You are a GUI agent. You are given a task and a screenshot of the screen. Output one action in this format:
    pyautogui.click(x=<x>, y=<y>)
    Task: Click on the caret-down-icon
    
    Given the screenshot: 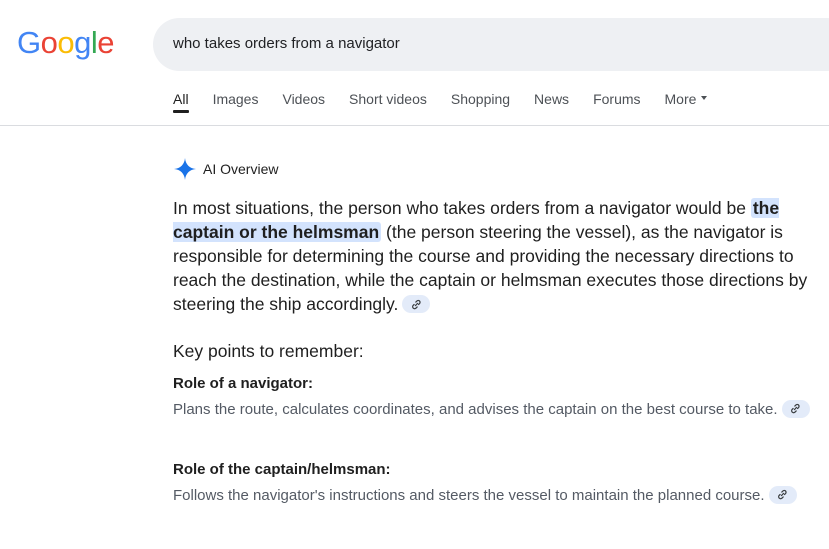 What is the action you would take?
    pyautogui.click(x=704, y=98)
    